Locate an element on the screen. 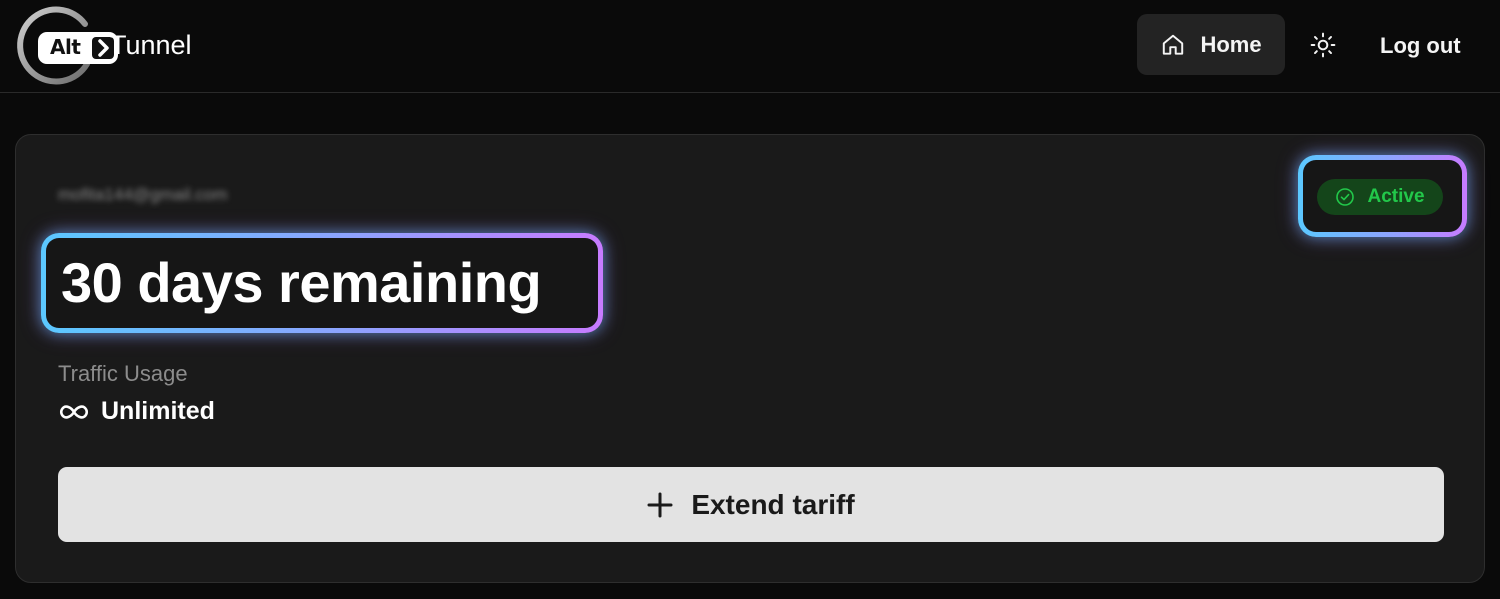 The width and height of the screenshot is (1500, 599). extend-tariff-button: Extend tariff is located at coordinates (751, 504).